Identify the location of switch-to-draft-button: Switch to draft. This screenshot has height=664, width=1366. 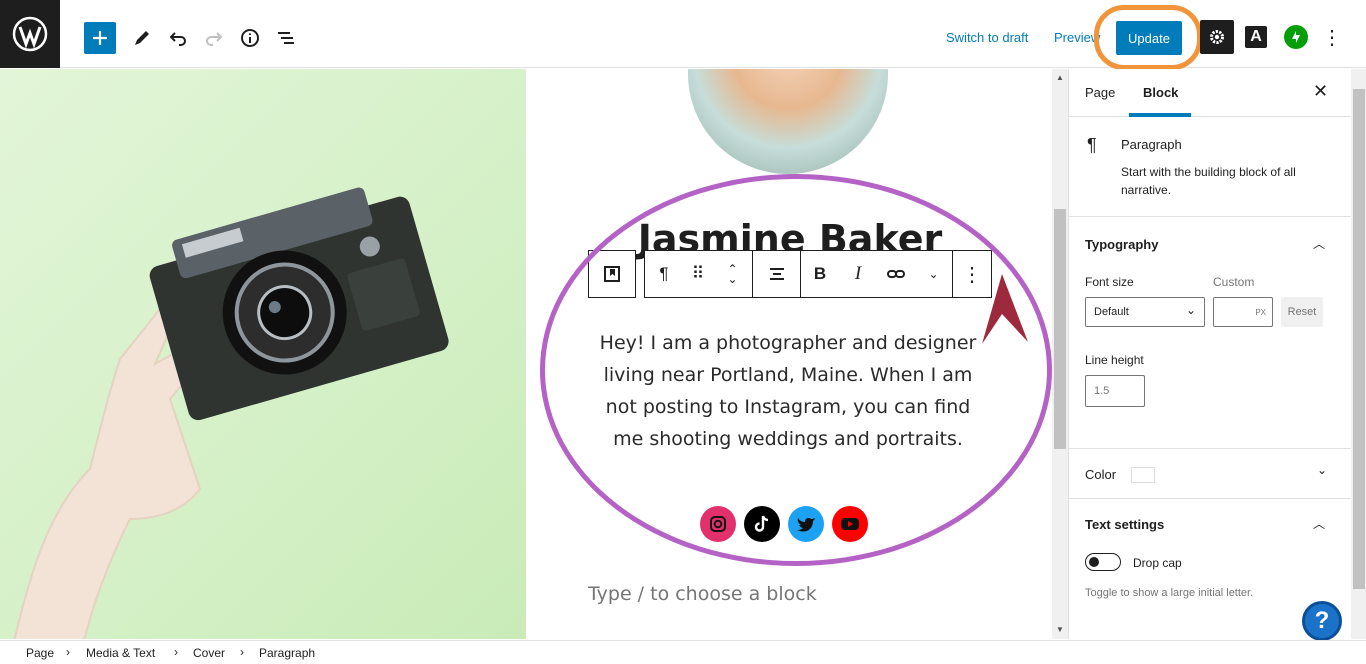
(987, 37).